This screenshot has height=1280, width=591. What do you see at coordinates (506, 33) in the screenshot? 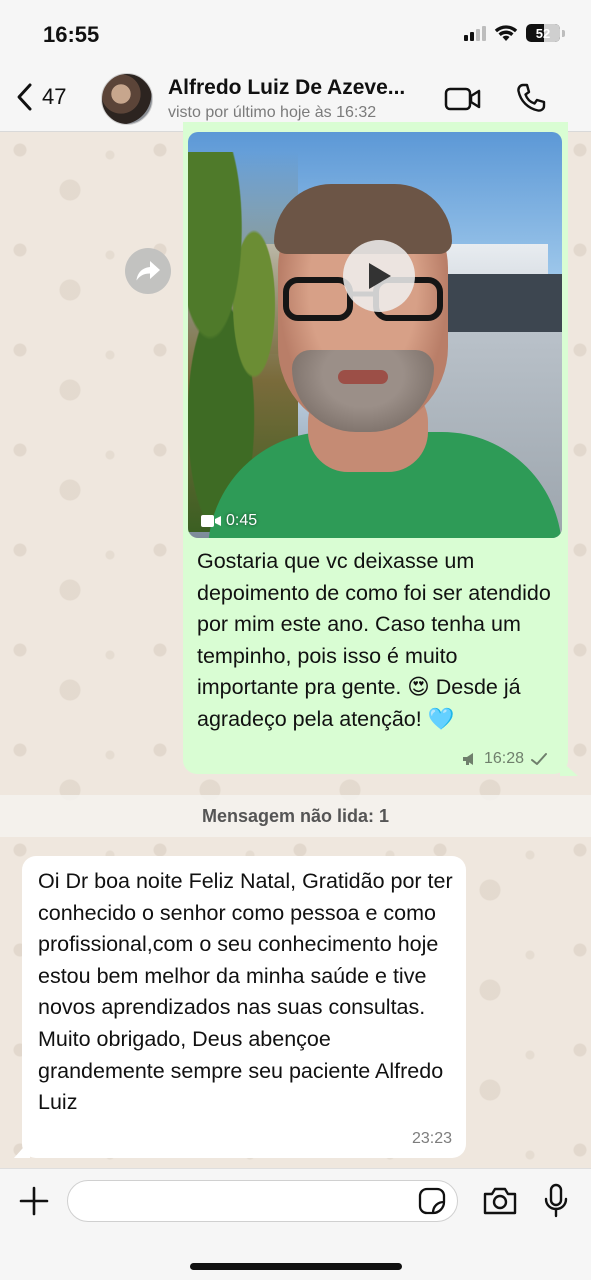
I see `wifi-icon` at bounding box center [506, 33].